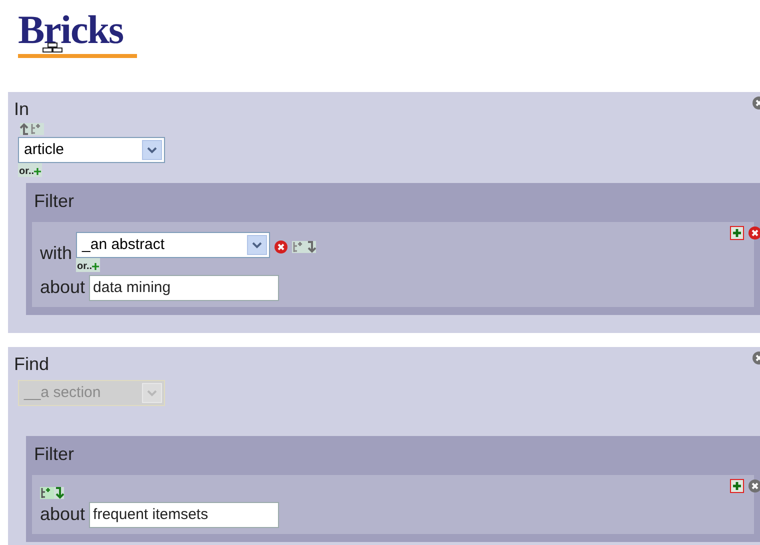 The width and height of the screenshot is (760, 545). Describe the element at coordinates (91, 150) in the screenshot. I see `dropdown: article` at that location.